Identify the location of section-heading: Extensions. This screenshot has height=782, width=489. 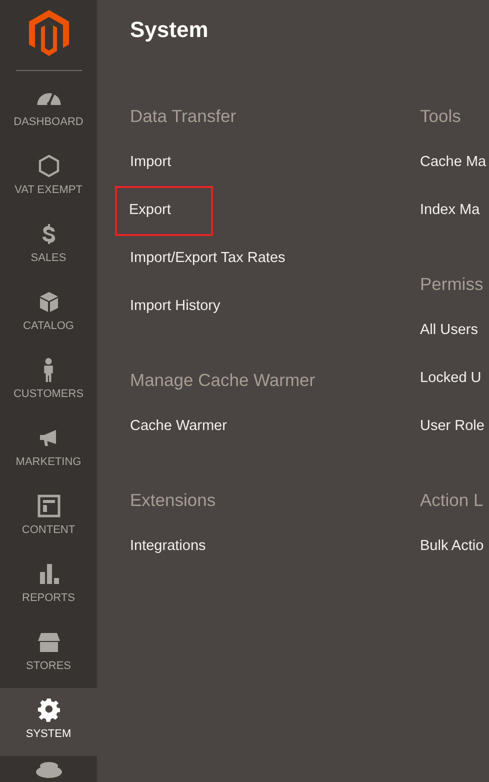
(173, 500).